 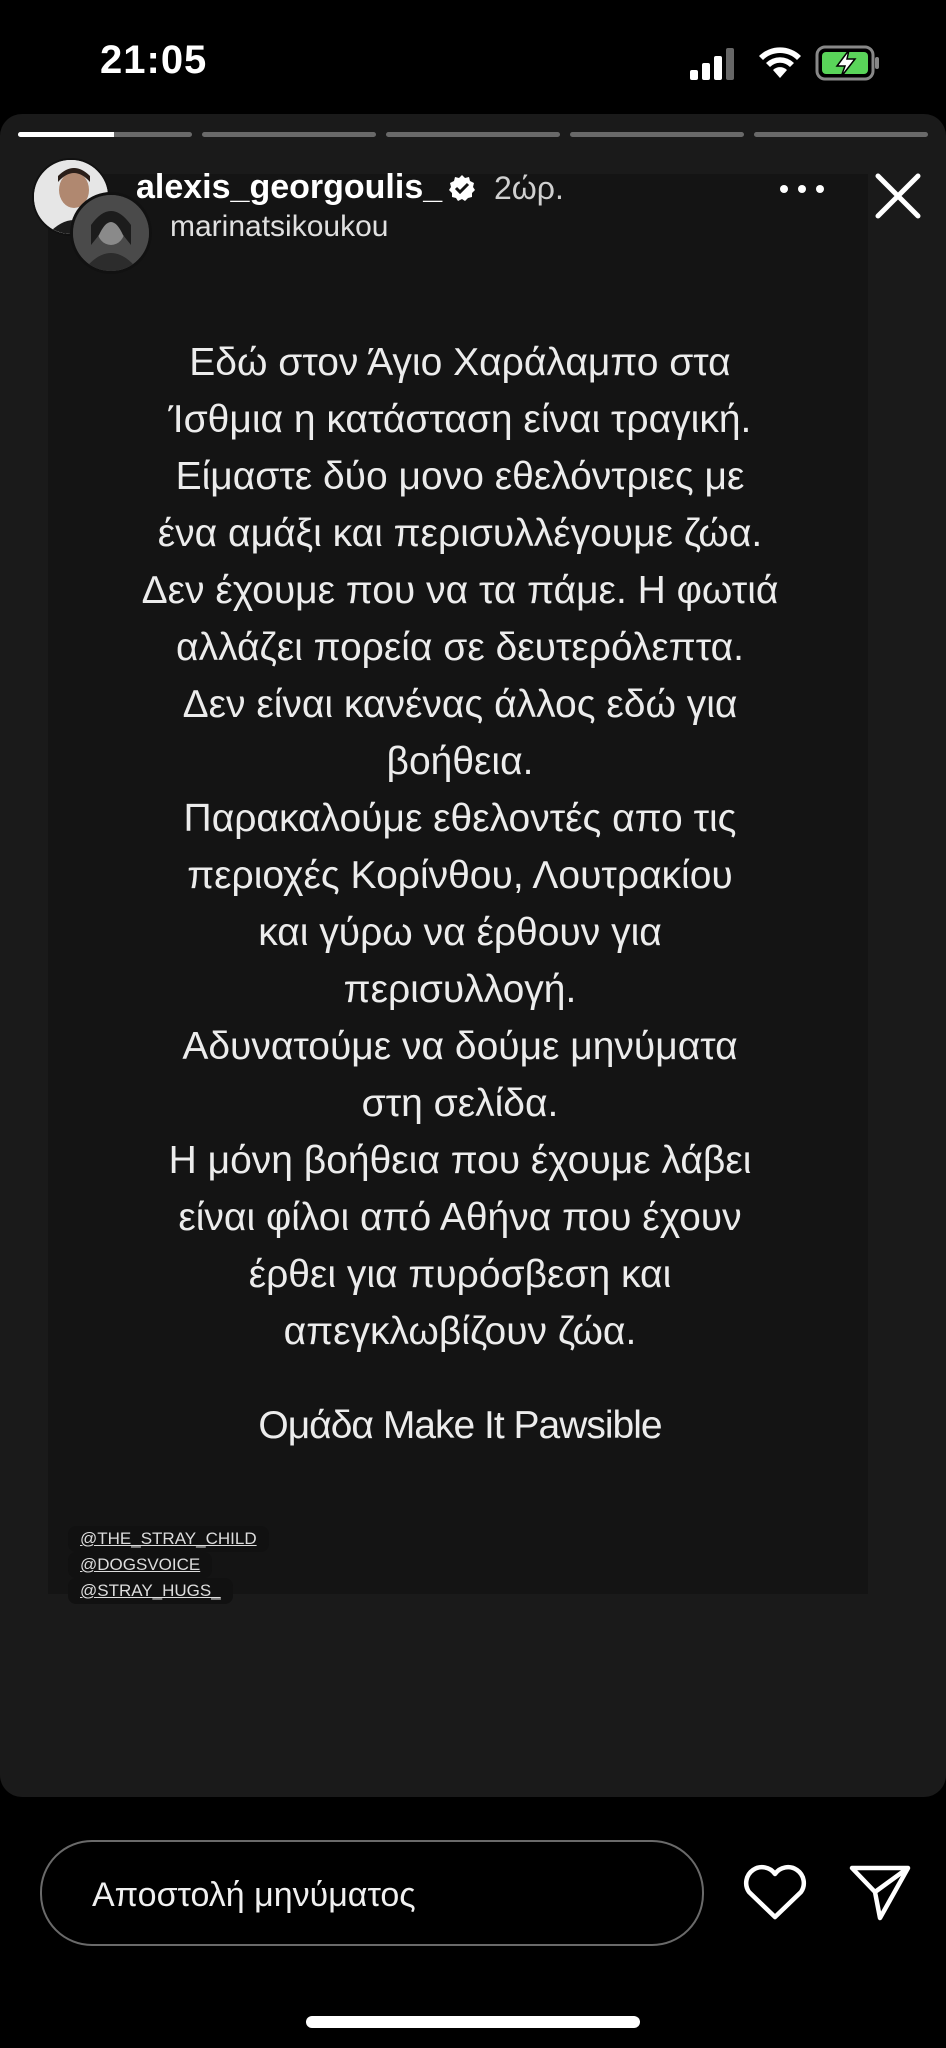 What do you see at coordinates (460, 419) in the screenshot?
I see `story-text-line: Ίσθμια η κατάσταση είναι τραγική.` at bounding box center [460, 419].